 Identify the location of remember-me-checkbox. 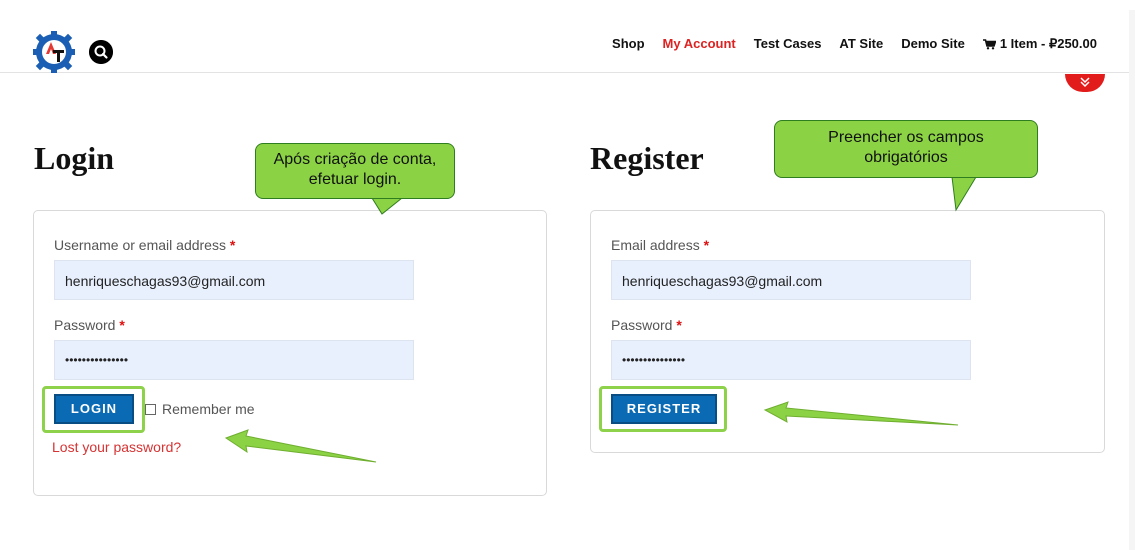
(150, 409).